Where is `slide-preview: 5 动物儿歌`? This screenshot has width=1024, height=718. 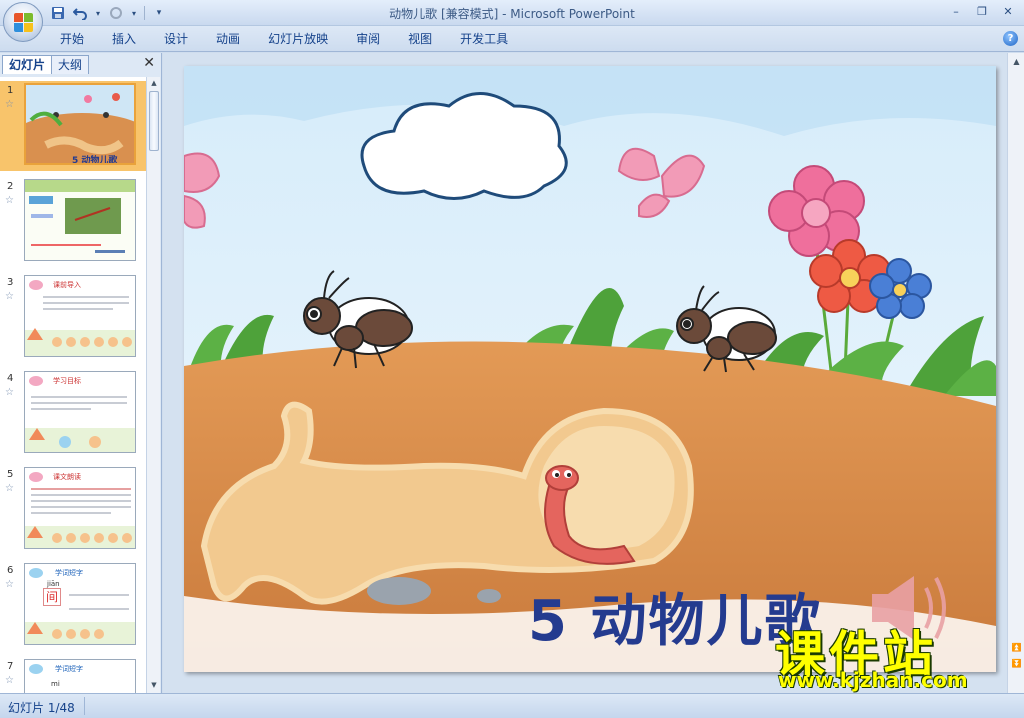 slide-preview: 5 动物儿歌 is located at coordinates (80, 124).